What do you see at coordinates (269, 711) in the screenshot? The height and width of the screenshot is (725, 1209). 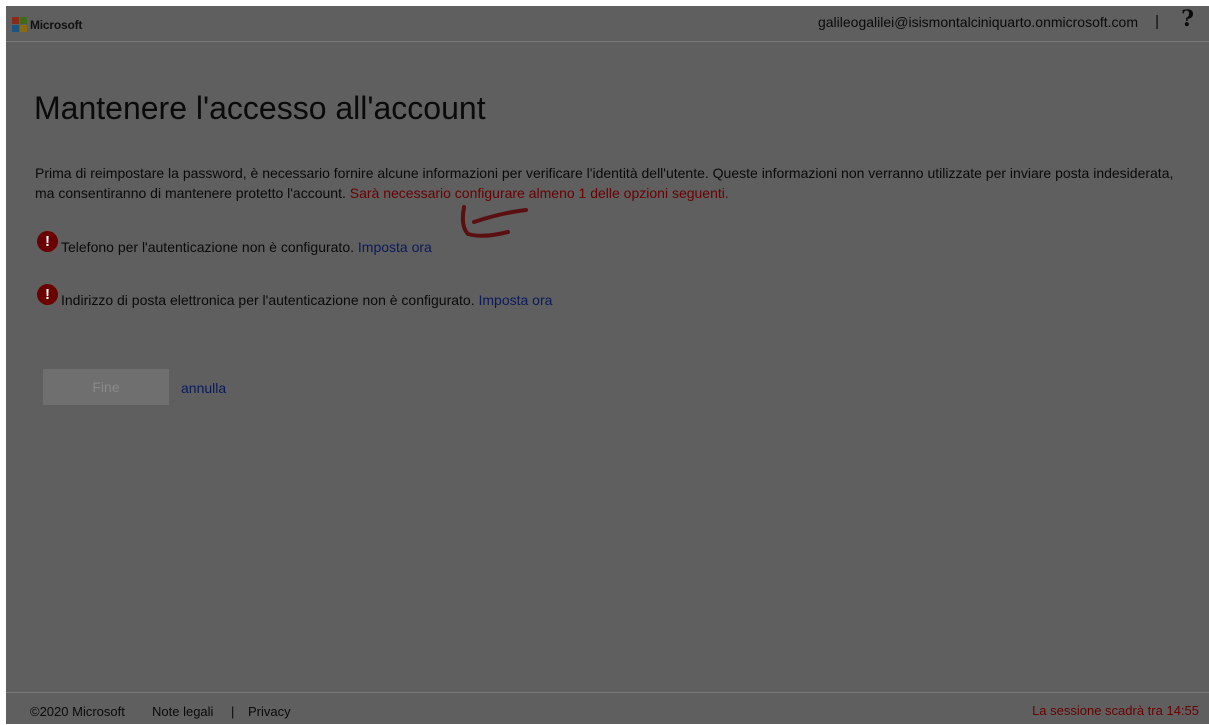 I see `privacy-link: Privacy` at bounding box center [269, 711].